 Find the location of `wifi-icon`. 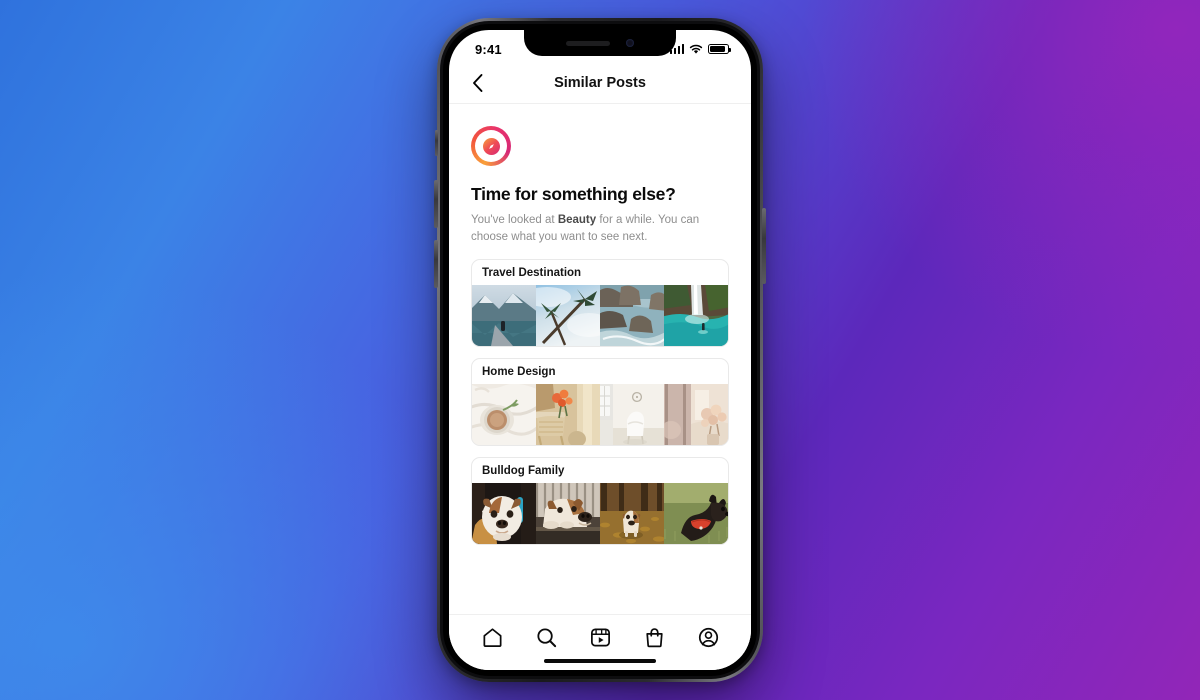

wifi-icon is located at coordinates (696, 49).